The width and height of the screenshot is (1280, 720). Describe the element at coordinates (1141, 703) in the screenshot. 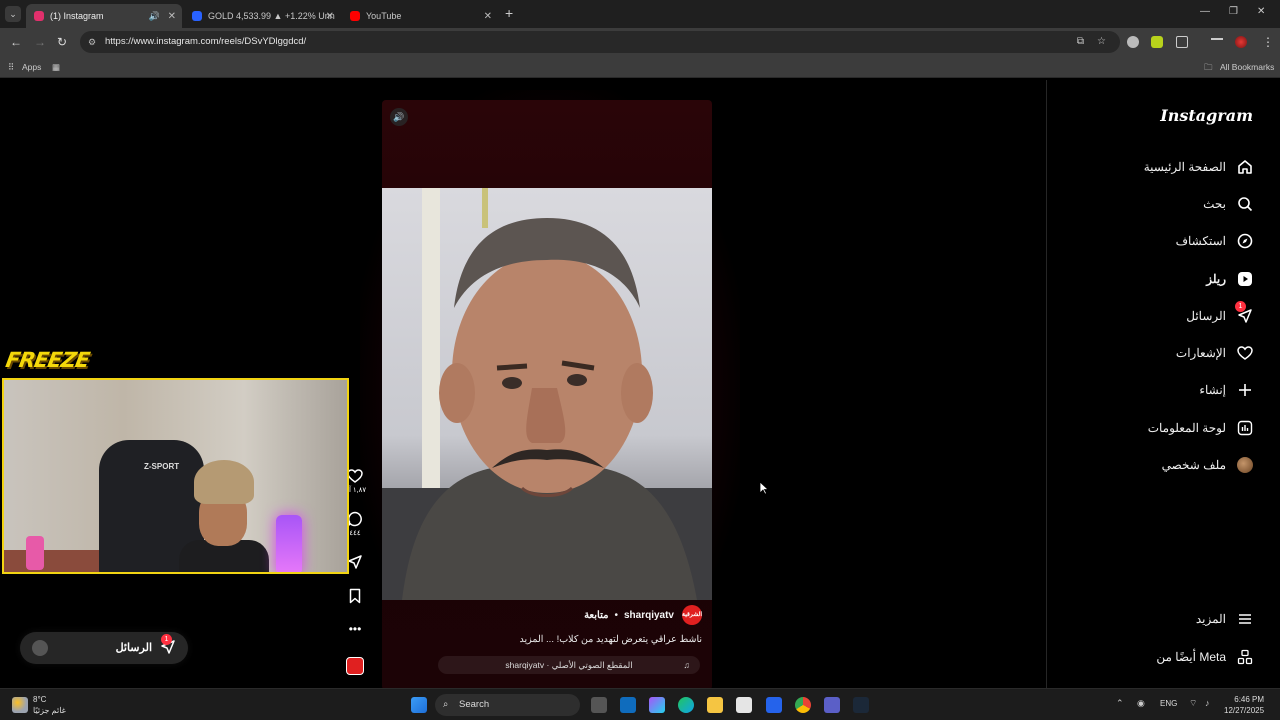

I see `discord-tray-icon: ◉` at that location.